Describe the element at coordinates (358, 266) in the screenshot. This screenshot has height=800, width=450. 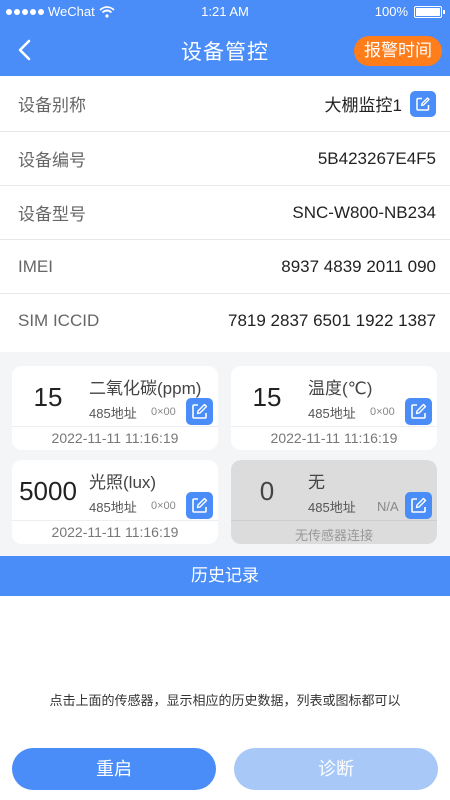
I see `info-value: 8937 4839 2011 090` at that location.